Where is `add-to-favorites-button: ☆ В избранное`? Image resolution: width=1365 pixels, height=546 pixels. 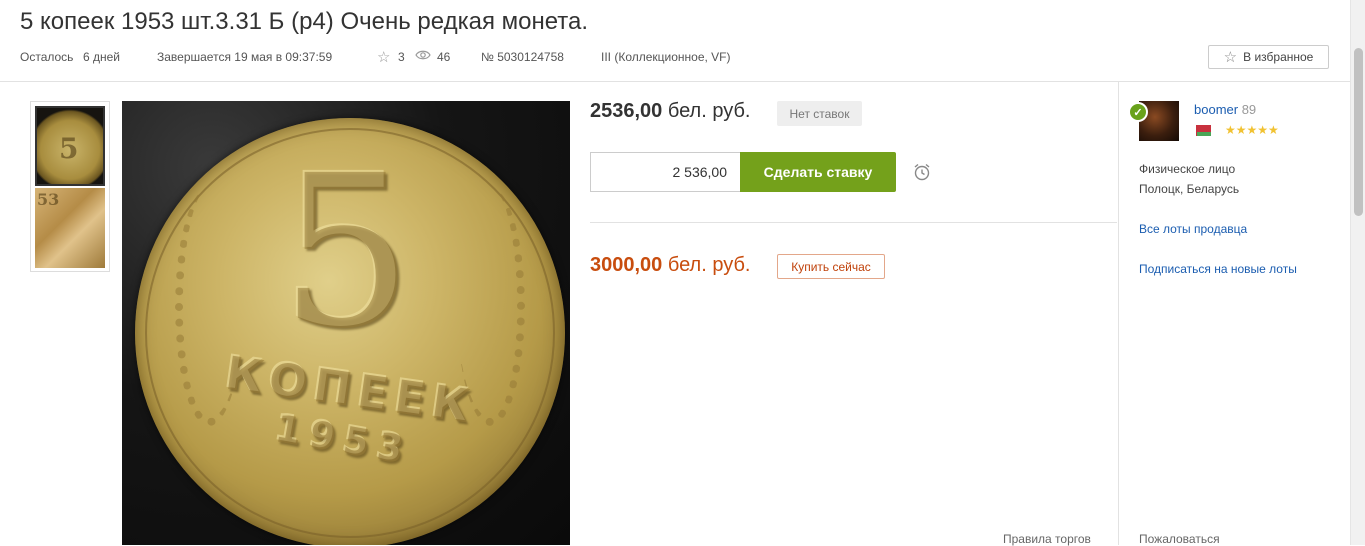 add-to-favorites-button: ☆ В избранное is located at coordinates (1268, 57).